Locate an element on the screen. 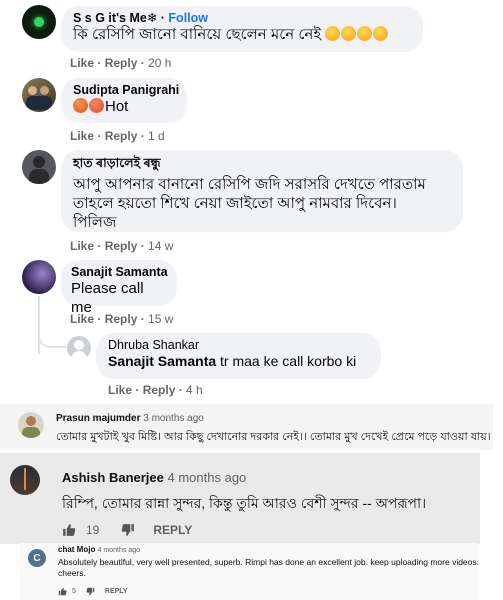  comment-text-line: পিলিজ is located at coordinates (95, 222).